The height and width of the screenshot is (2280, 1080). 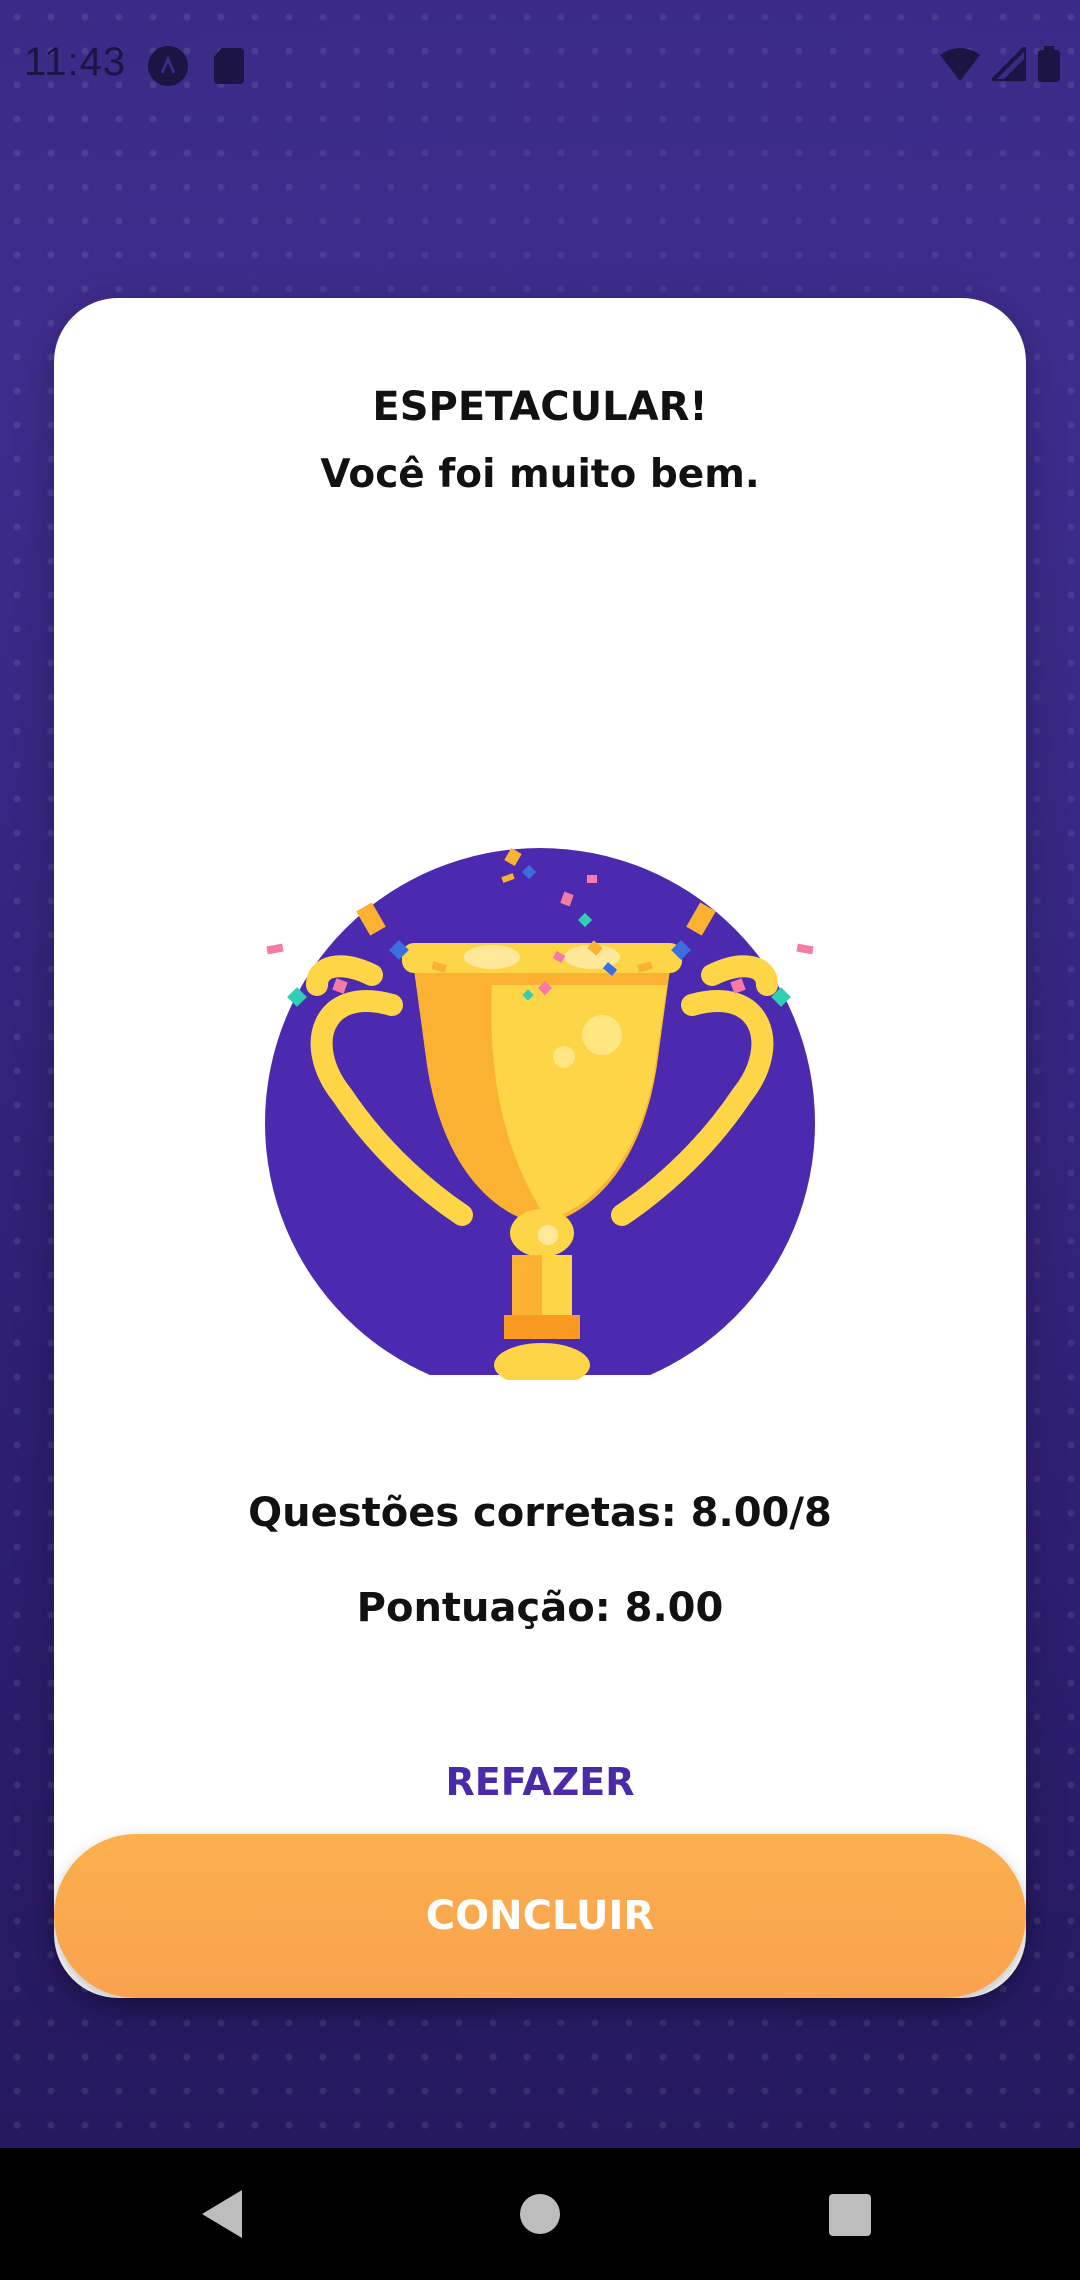 What do you see at coordinates (960, 66) in the screenshot?
I see `wifi-icon` at bounding box center [960, 66].